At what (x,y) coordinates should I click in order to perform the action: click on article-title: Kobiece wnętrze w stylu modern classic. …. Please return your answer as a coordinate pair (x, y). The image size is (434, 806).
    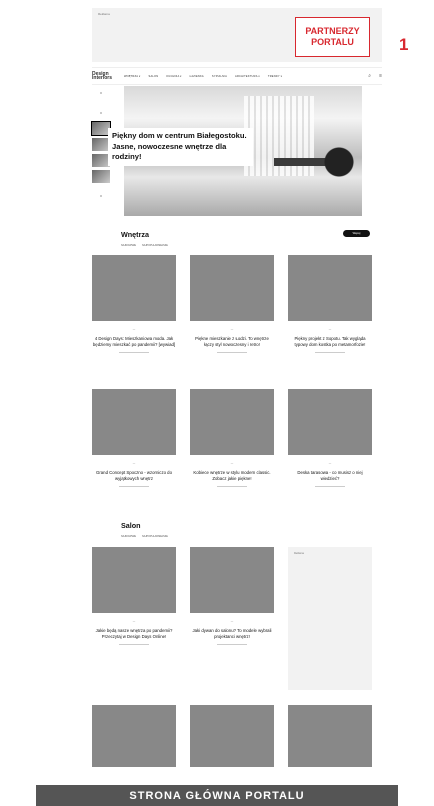
    Looking at the image, I should click on (232, 475).